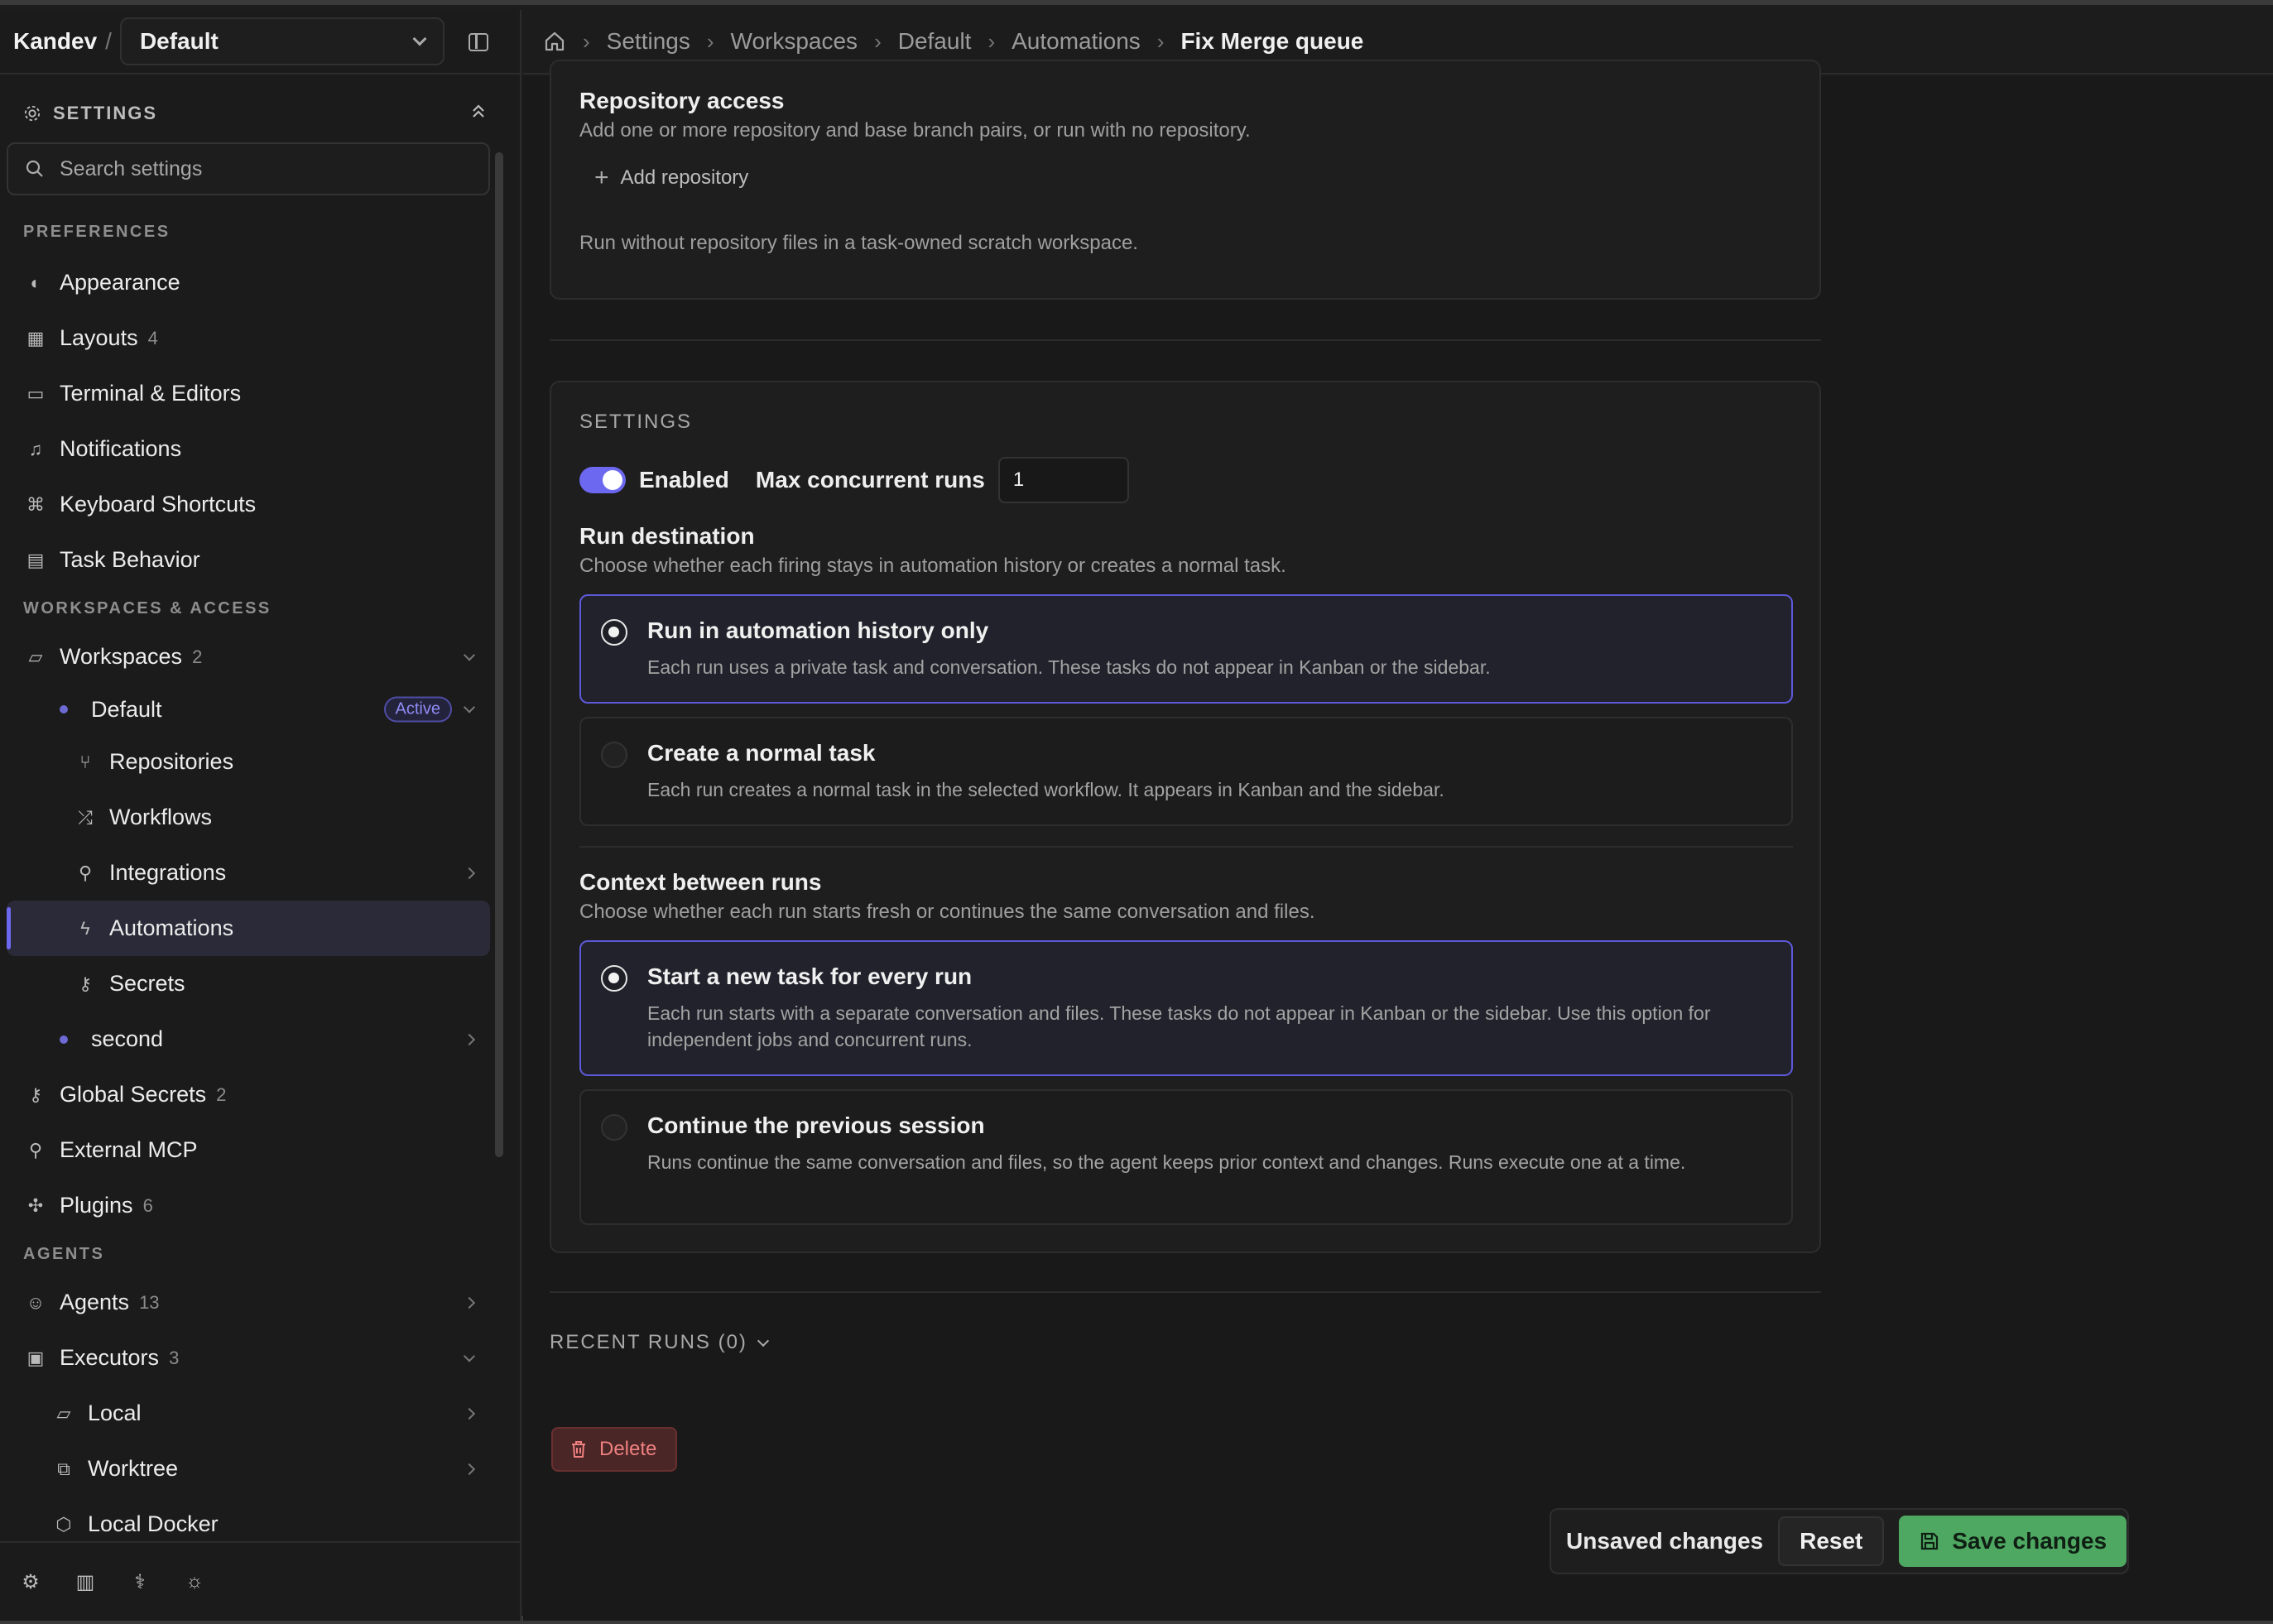 The image size is (2273, 1624). I want to click on nav-item-local: ▱ Local, so click(248, 1413).